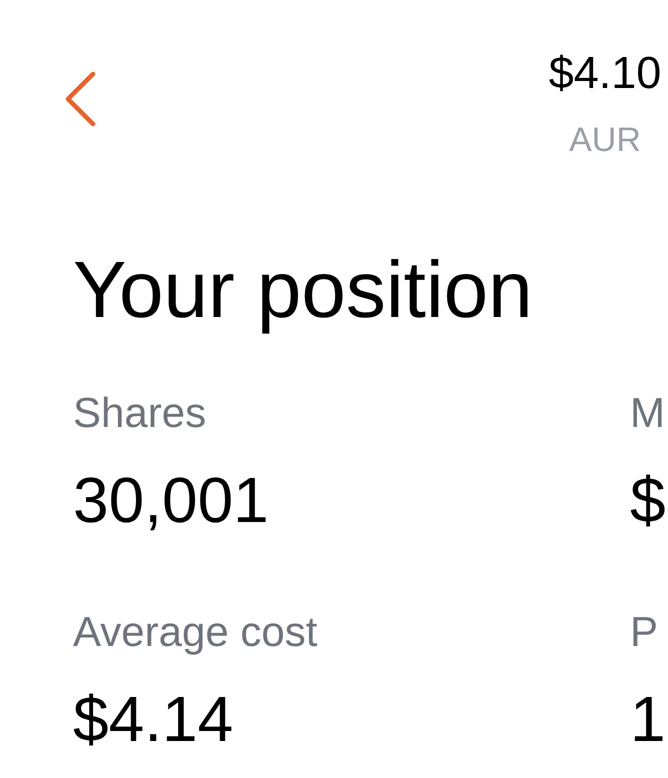  Describe the element at coordinates (647, 413) in the screenshot. I see `stat-label: M` at that location.